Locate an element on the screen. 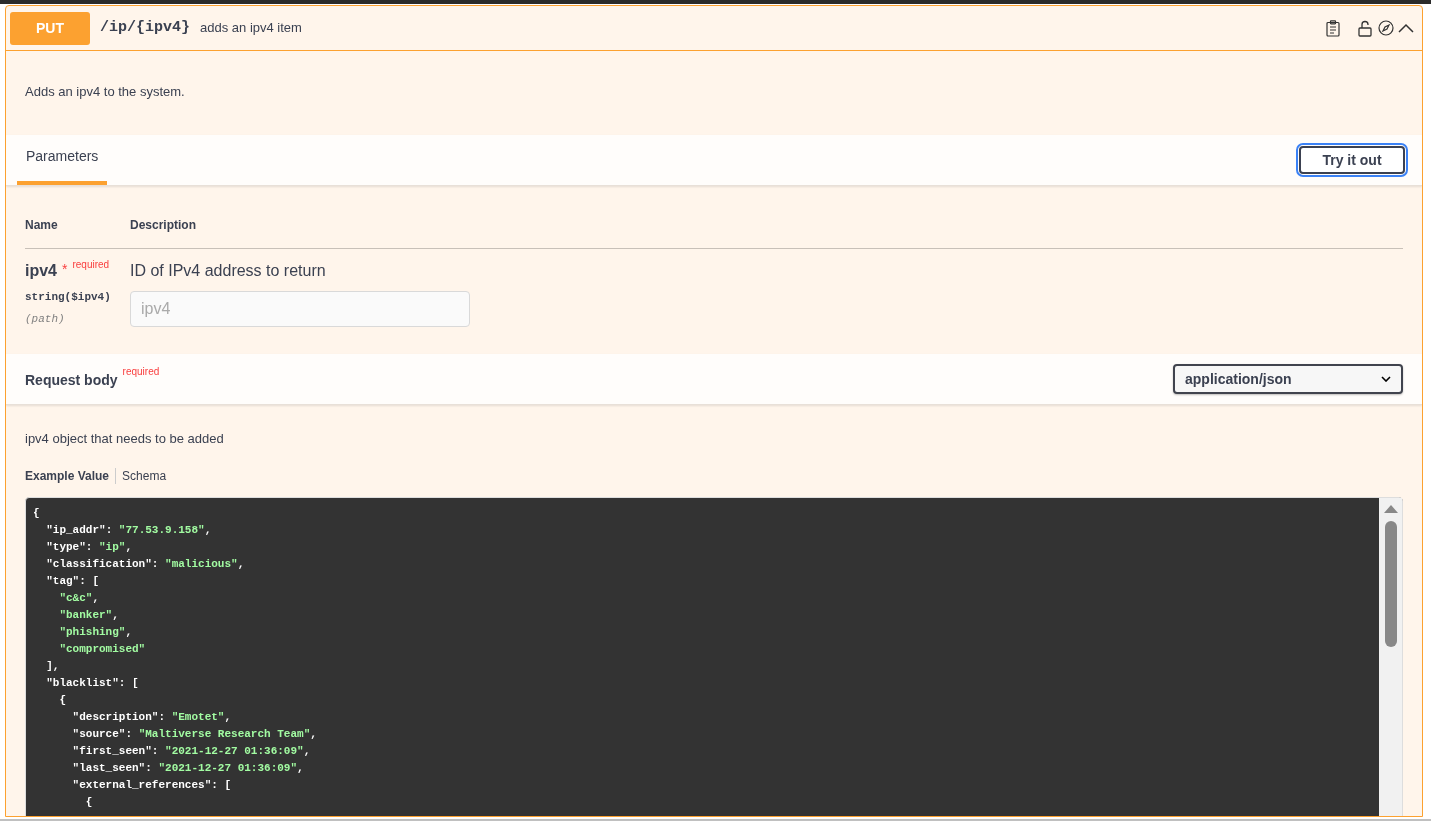 Image resolution: width=1431 pixels, height=821 pixels. code-line: "phishing", is located at coordinates (95, 632).